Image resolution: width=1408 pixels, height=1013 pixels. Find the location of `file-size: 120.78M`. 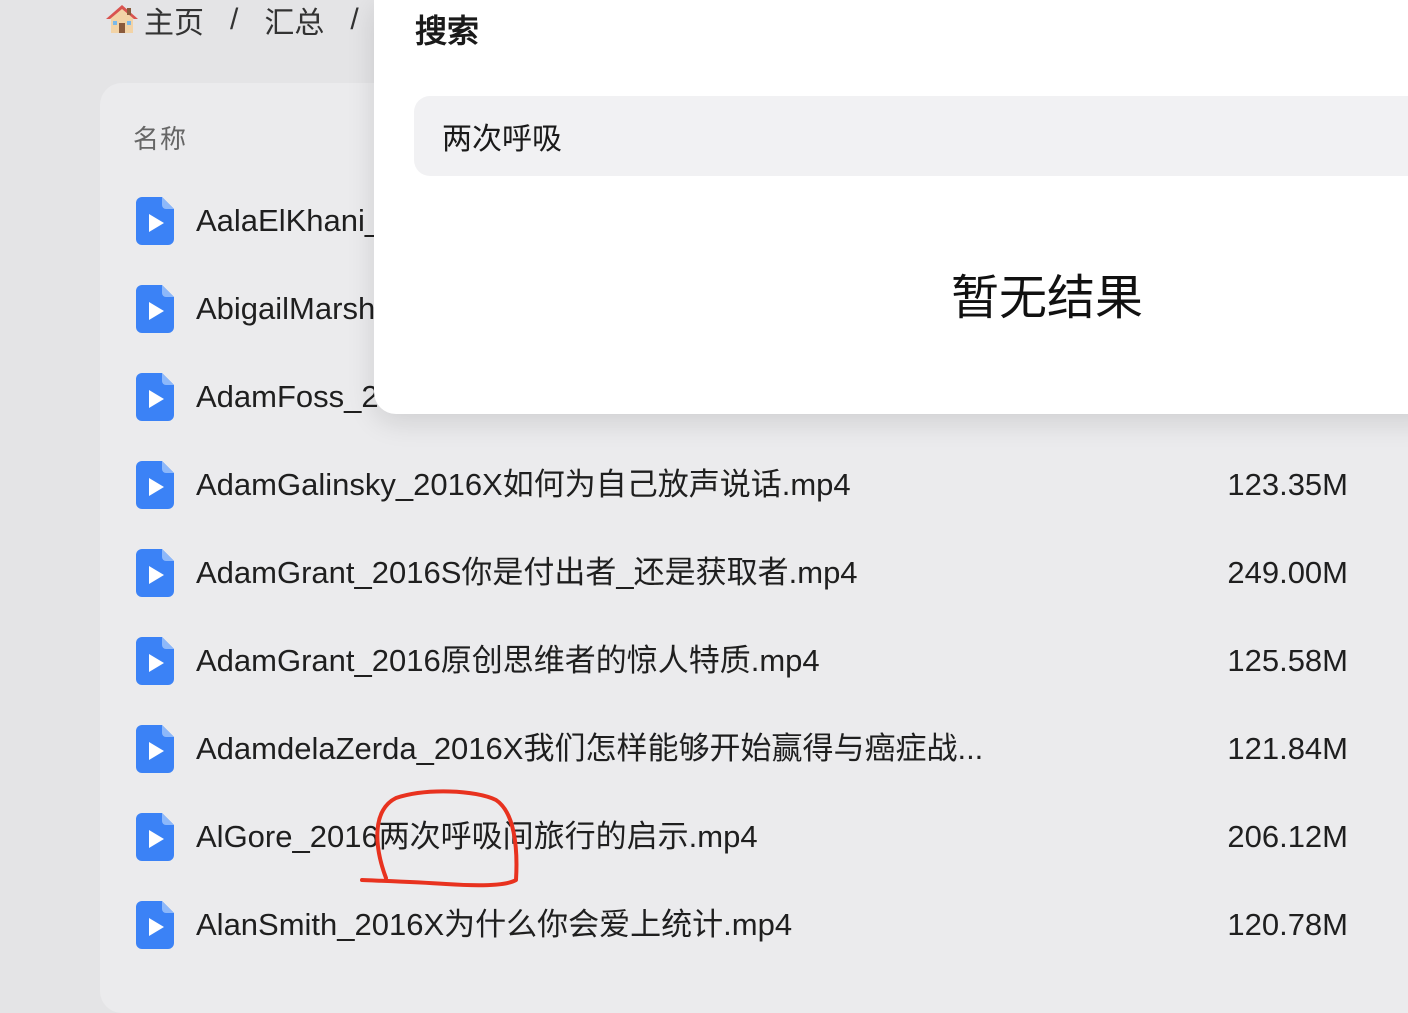

file-size: 120.78M is located at coordinates (1287, 924).